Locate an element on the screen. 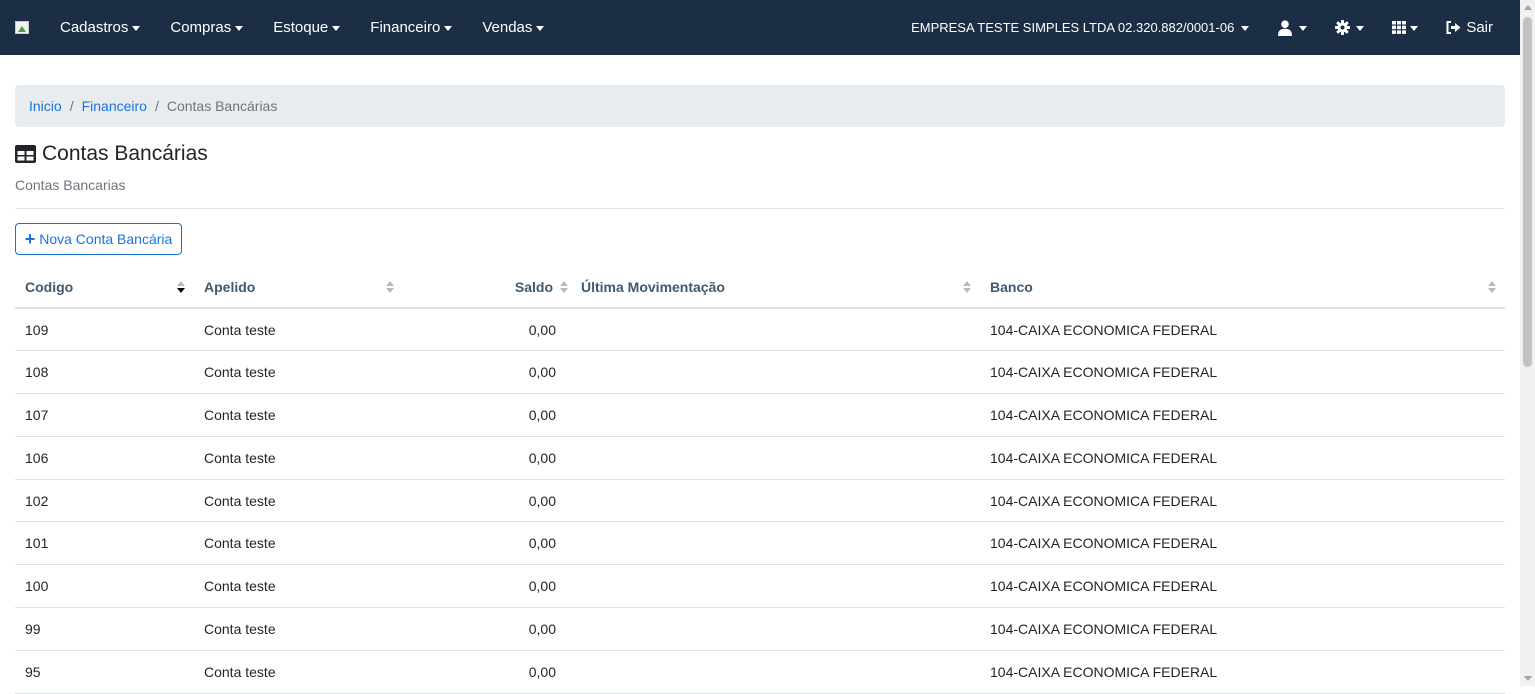  cell-codigo: 99 is located at coordinates (104, 629).